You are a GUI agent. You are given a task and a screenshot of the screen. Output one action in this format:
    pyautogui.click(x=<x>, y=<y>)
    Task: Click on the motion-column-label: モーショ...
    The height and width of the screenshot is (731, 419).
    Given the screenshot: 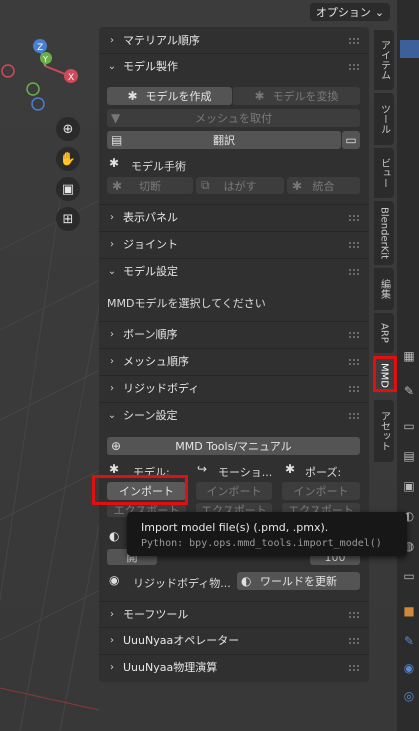 What is the action you would take?
    pyautogui.click(x=245, y=472)
    